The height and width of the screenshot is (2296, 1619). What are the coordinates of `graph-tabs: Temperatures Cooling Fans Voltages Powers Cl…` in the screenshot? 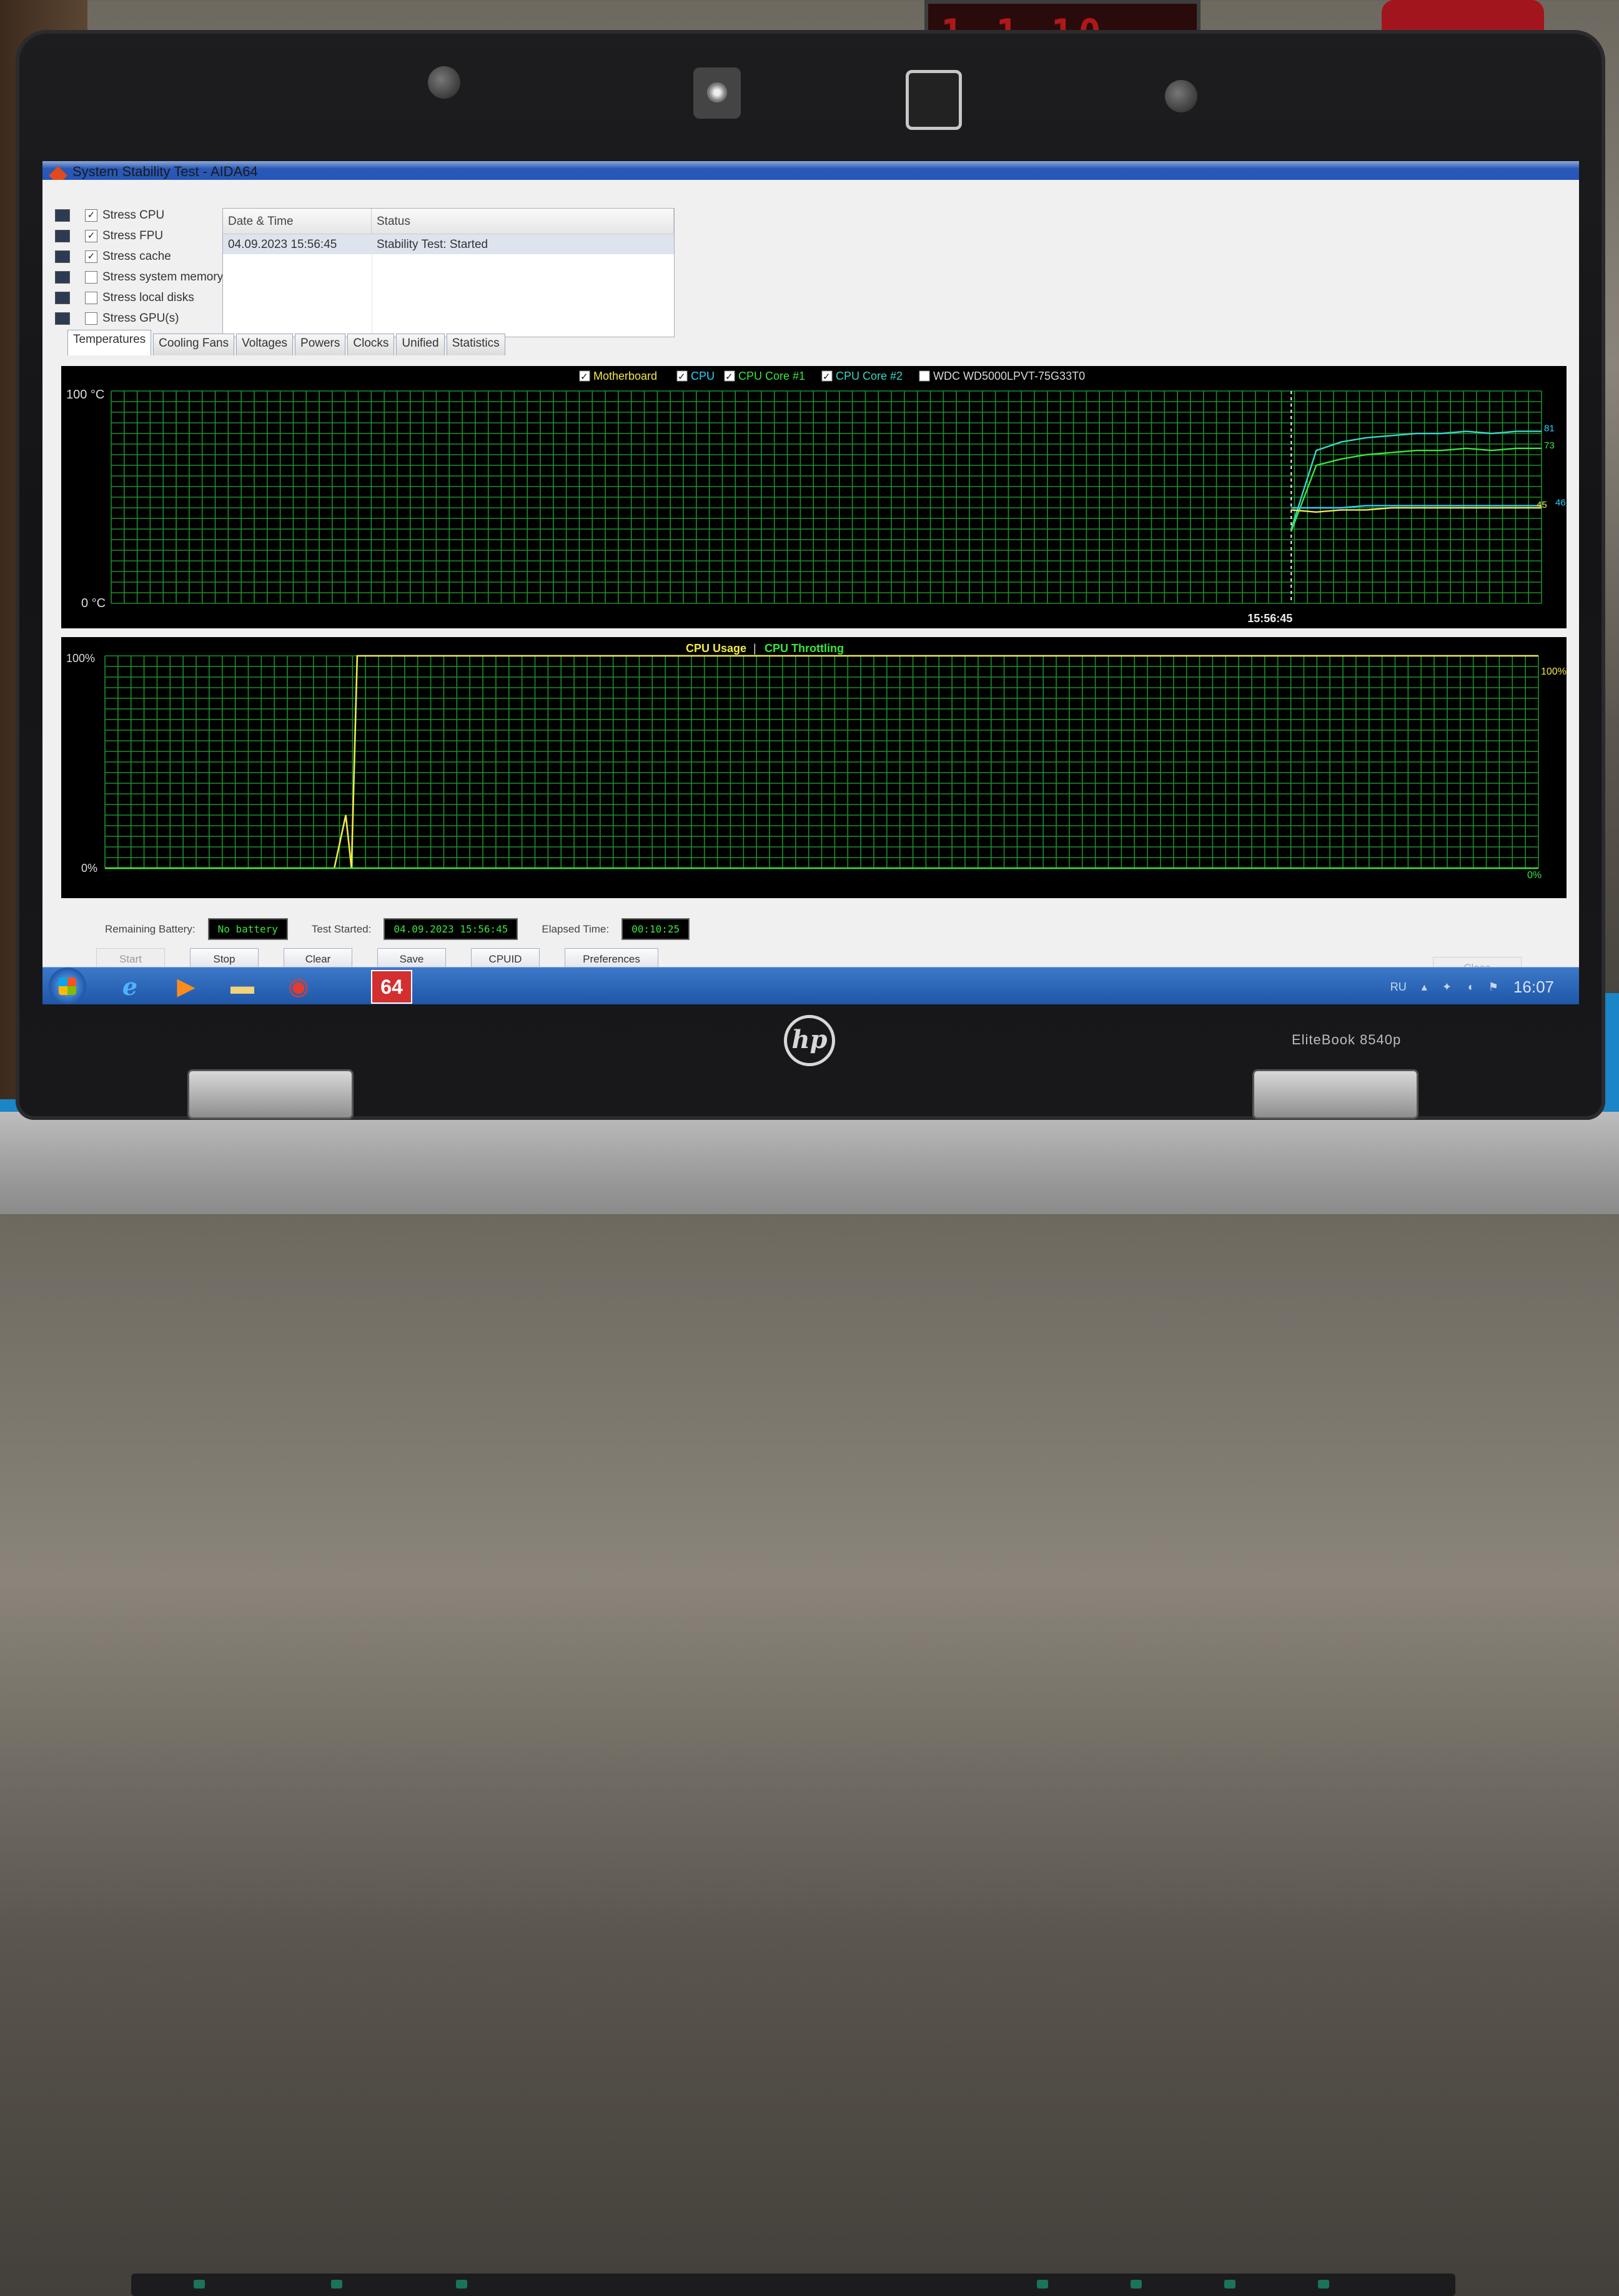 It's located at (287, 343).